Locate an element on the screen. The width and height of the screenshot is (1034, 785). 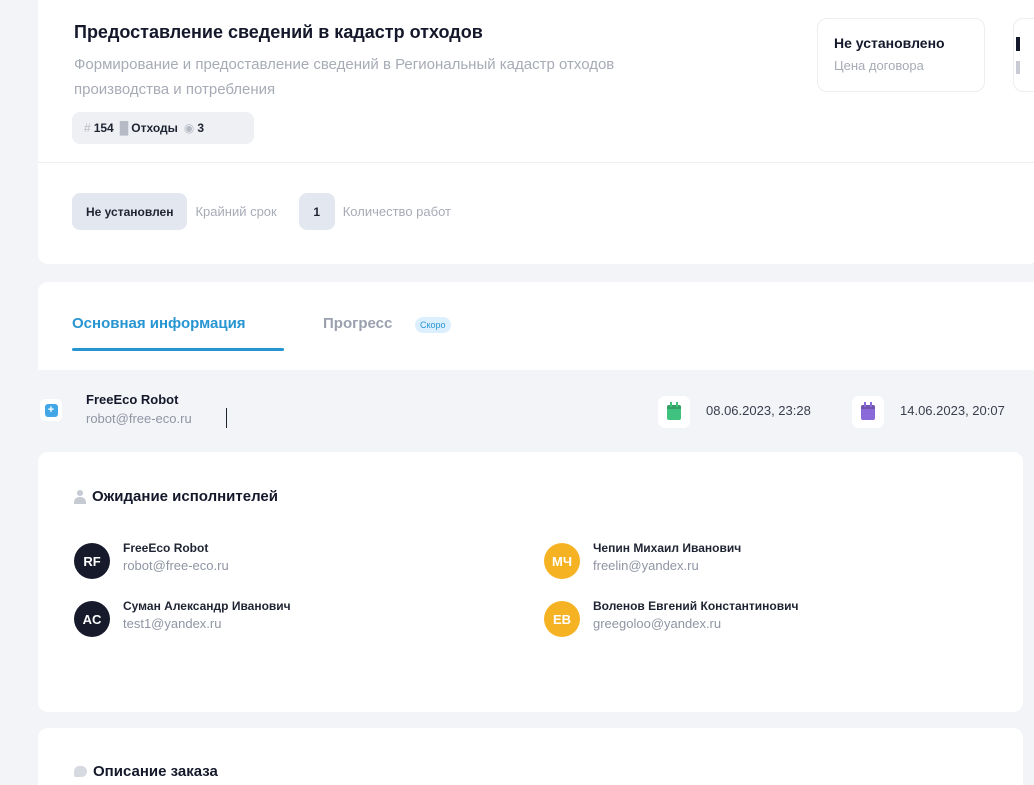
avatar: RF is located at coordinates (92, 561).